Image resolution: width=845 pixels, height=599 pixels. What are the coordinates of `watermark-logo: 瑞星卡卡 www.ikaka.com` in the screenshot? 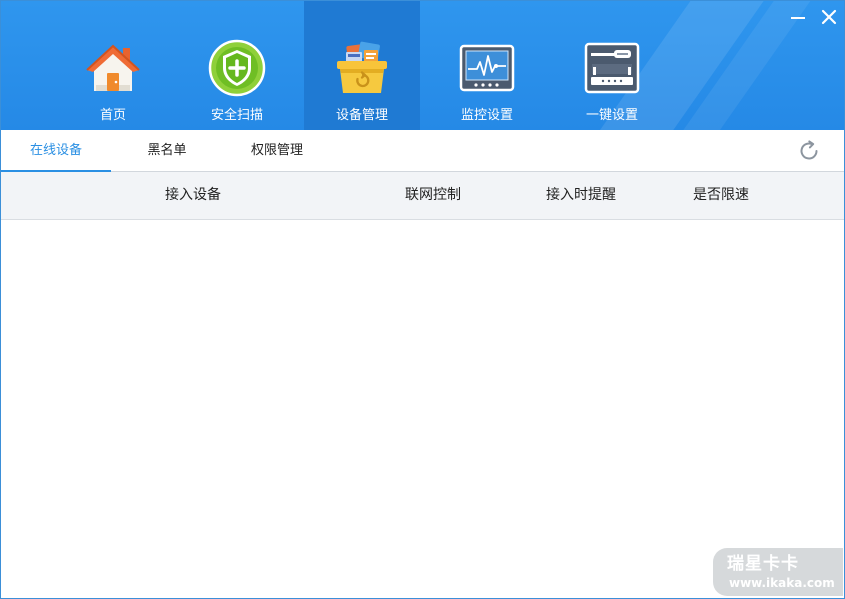 It's located at (778, 572).